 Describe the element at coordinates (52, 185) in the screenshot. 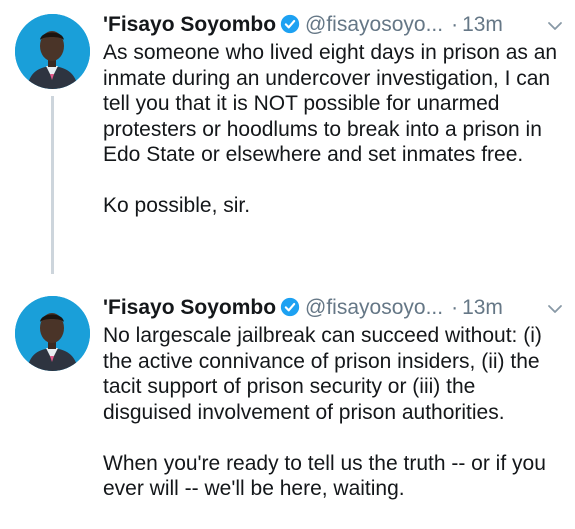

I see `thread-connector-line` at that location.